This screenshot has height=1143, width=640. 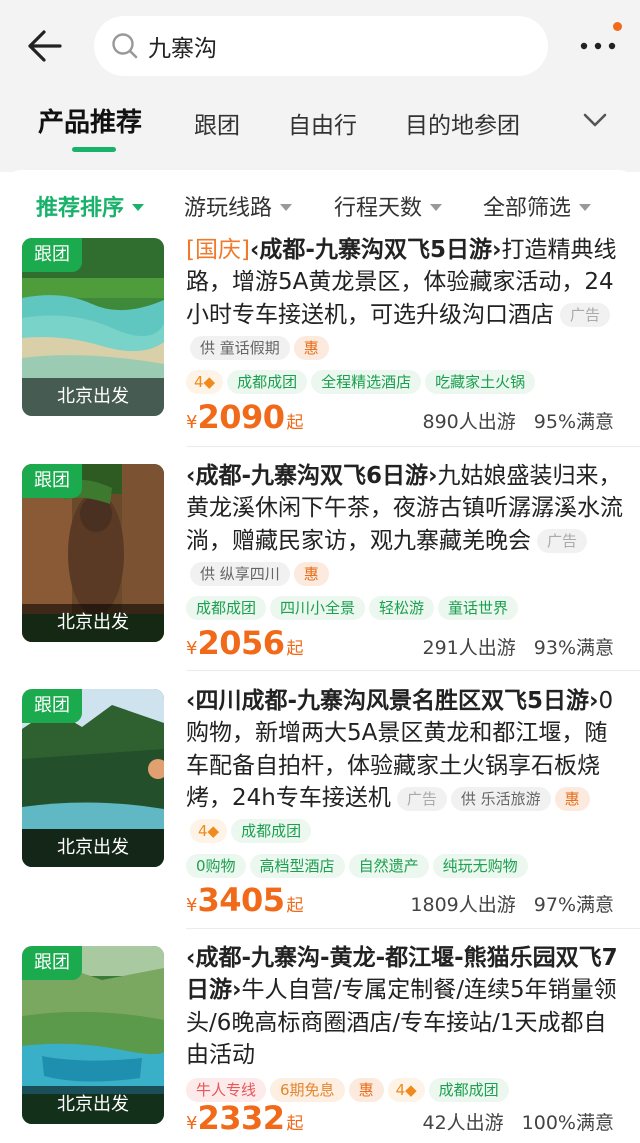 I want to click on product-name: ‹四川成都-九寨沟风景名胜区双飞5日游›, so click(x=392, y=701).